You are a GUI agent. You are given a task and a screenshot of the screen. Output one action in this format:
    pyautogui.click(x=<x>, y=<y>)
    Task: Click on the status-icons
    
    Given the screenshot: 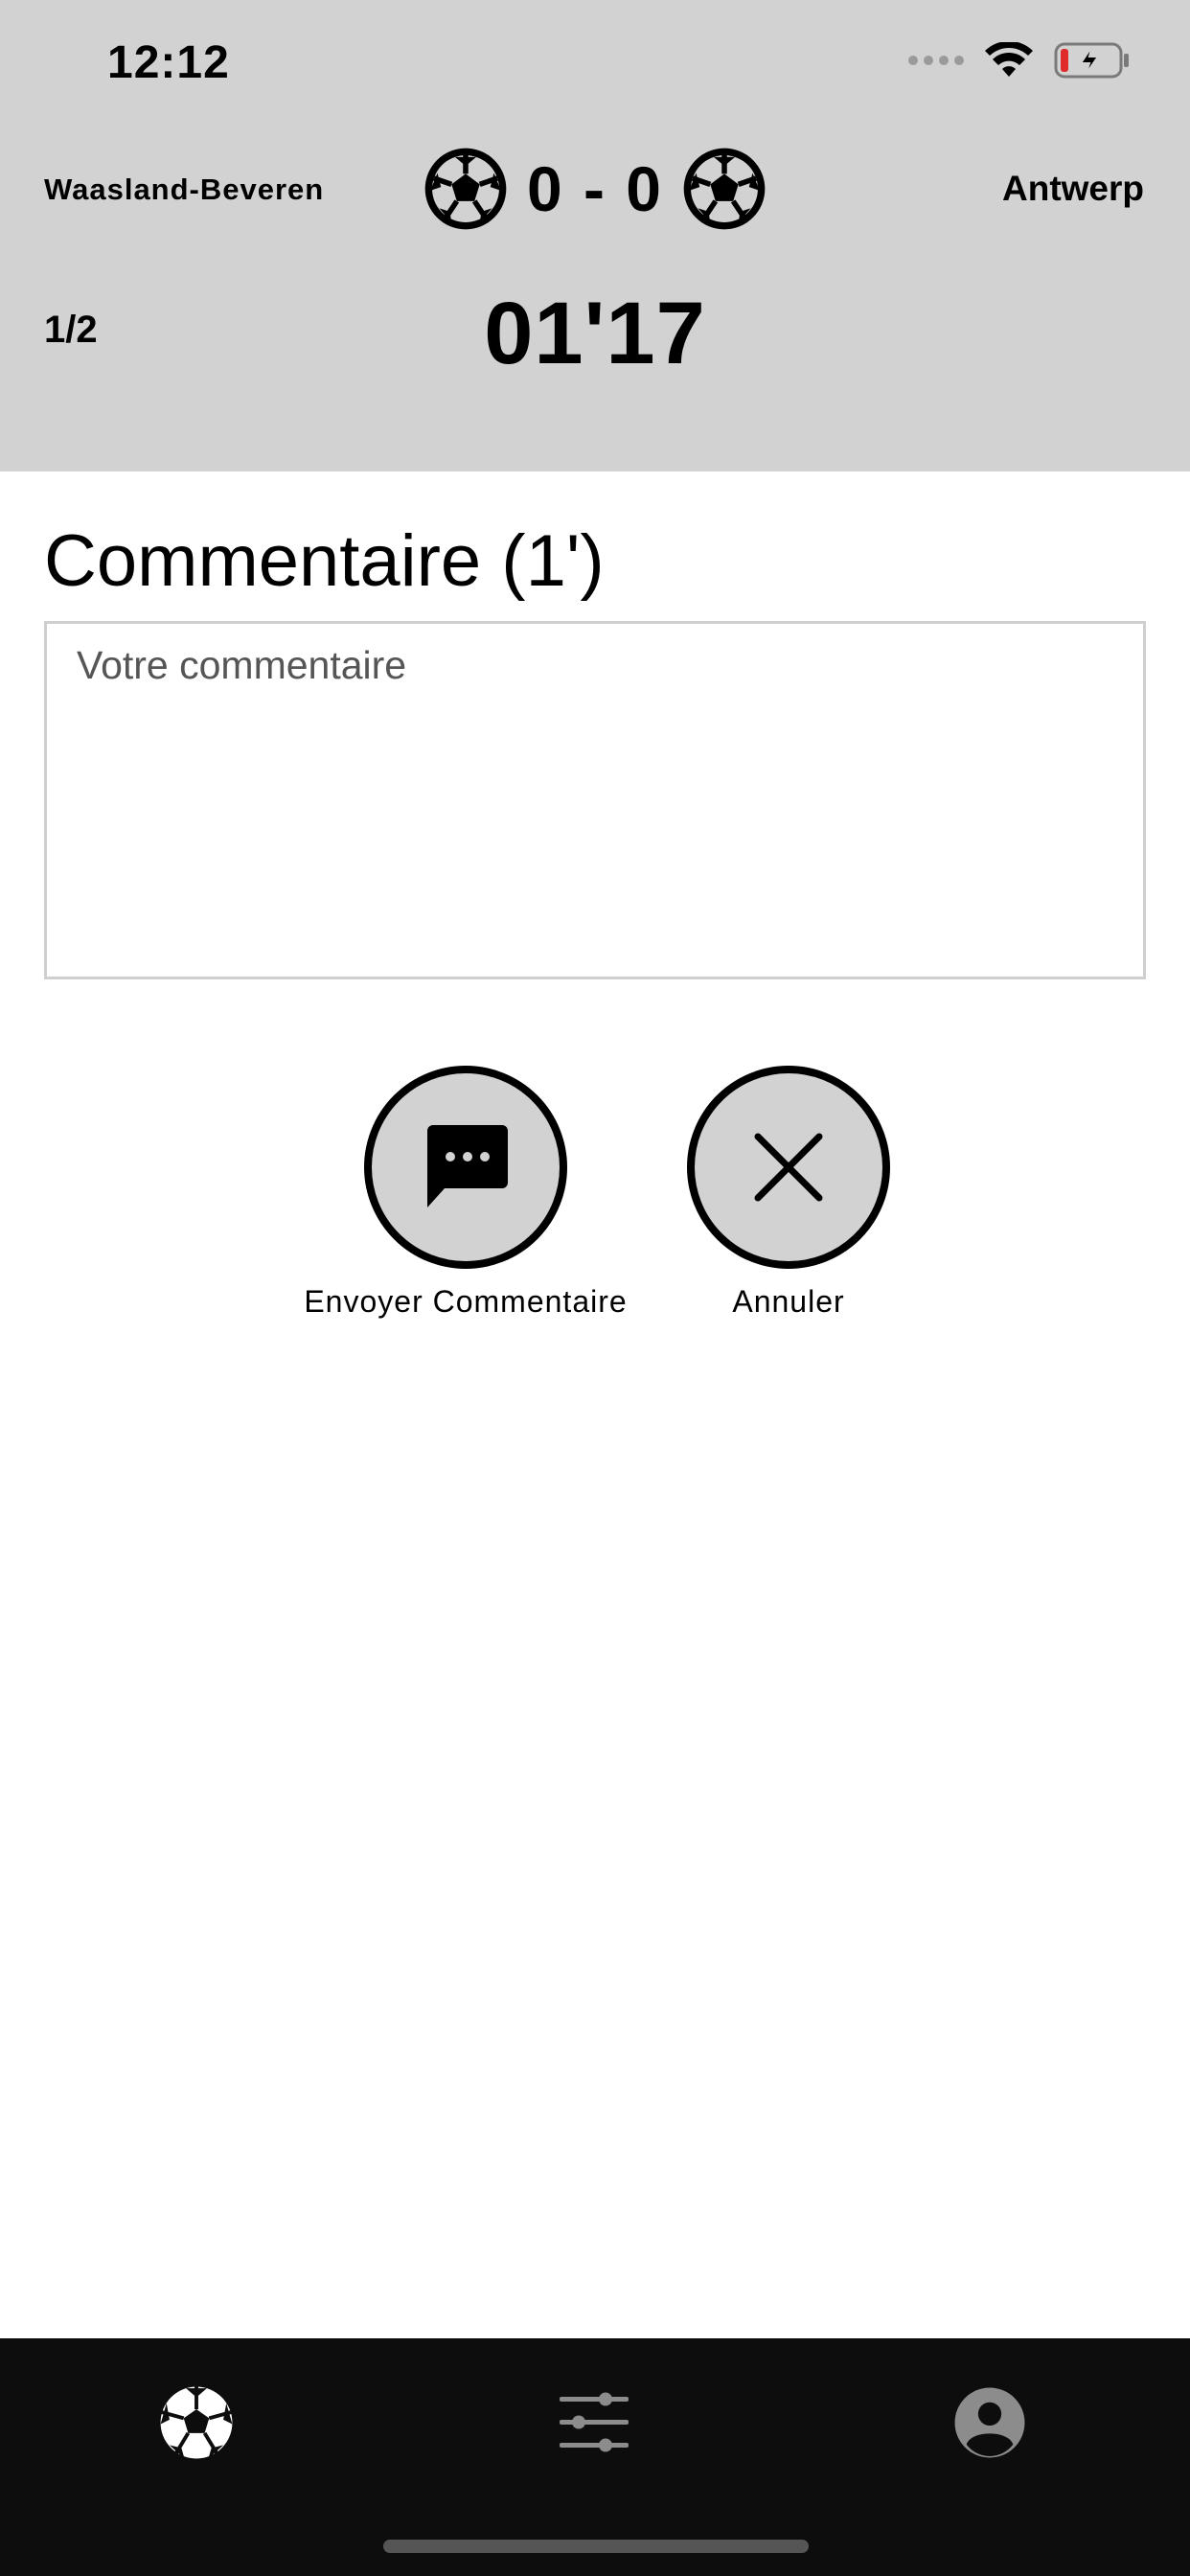 What is the action you would take?
    pyautogui.click(x=1019, y=60)
    